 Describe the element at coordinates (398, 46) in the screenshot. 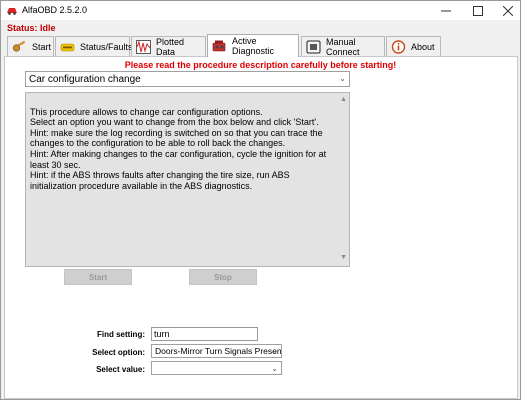

I see `info-icon` at that location.